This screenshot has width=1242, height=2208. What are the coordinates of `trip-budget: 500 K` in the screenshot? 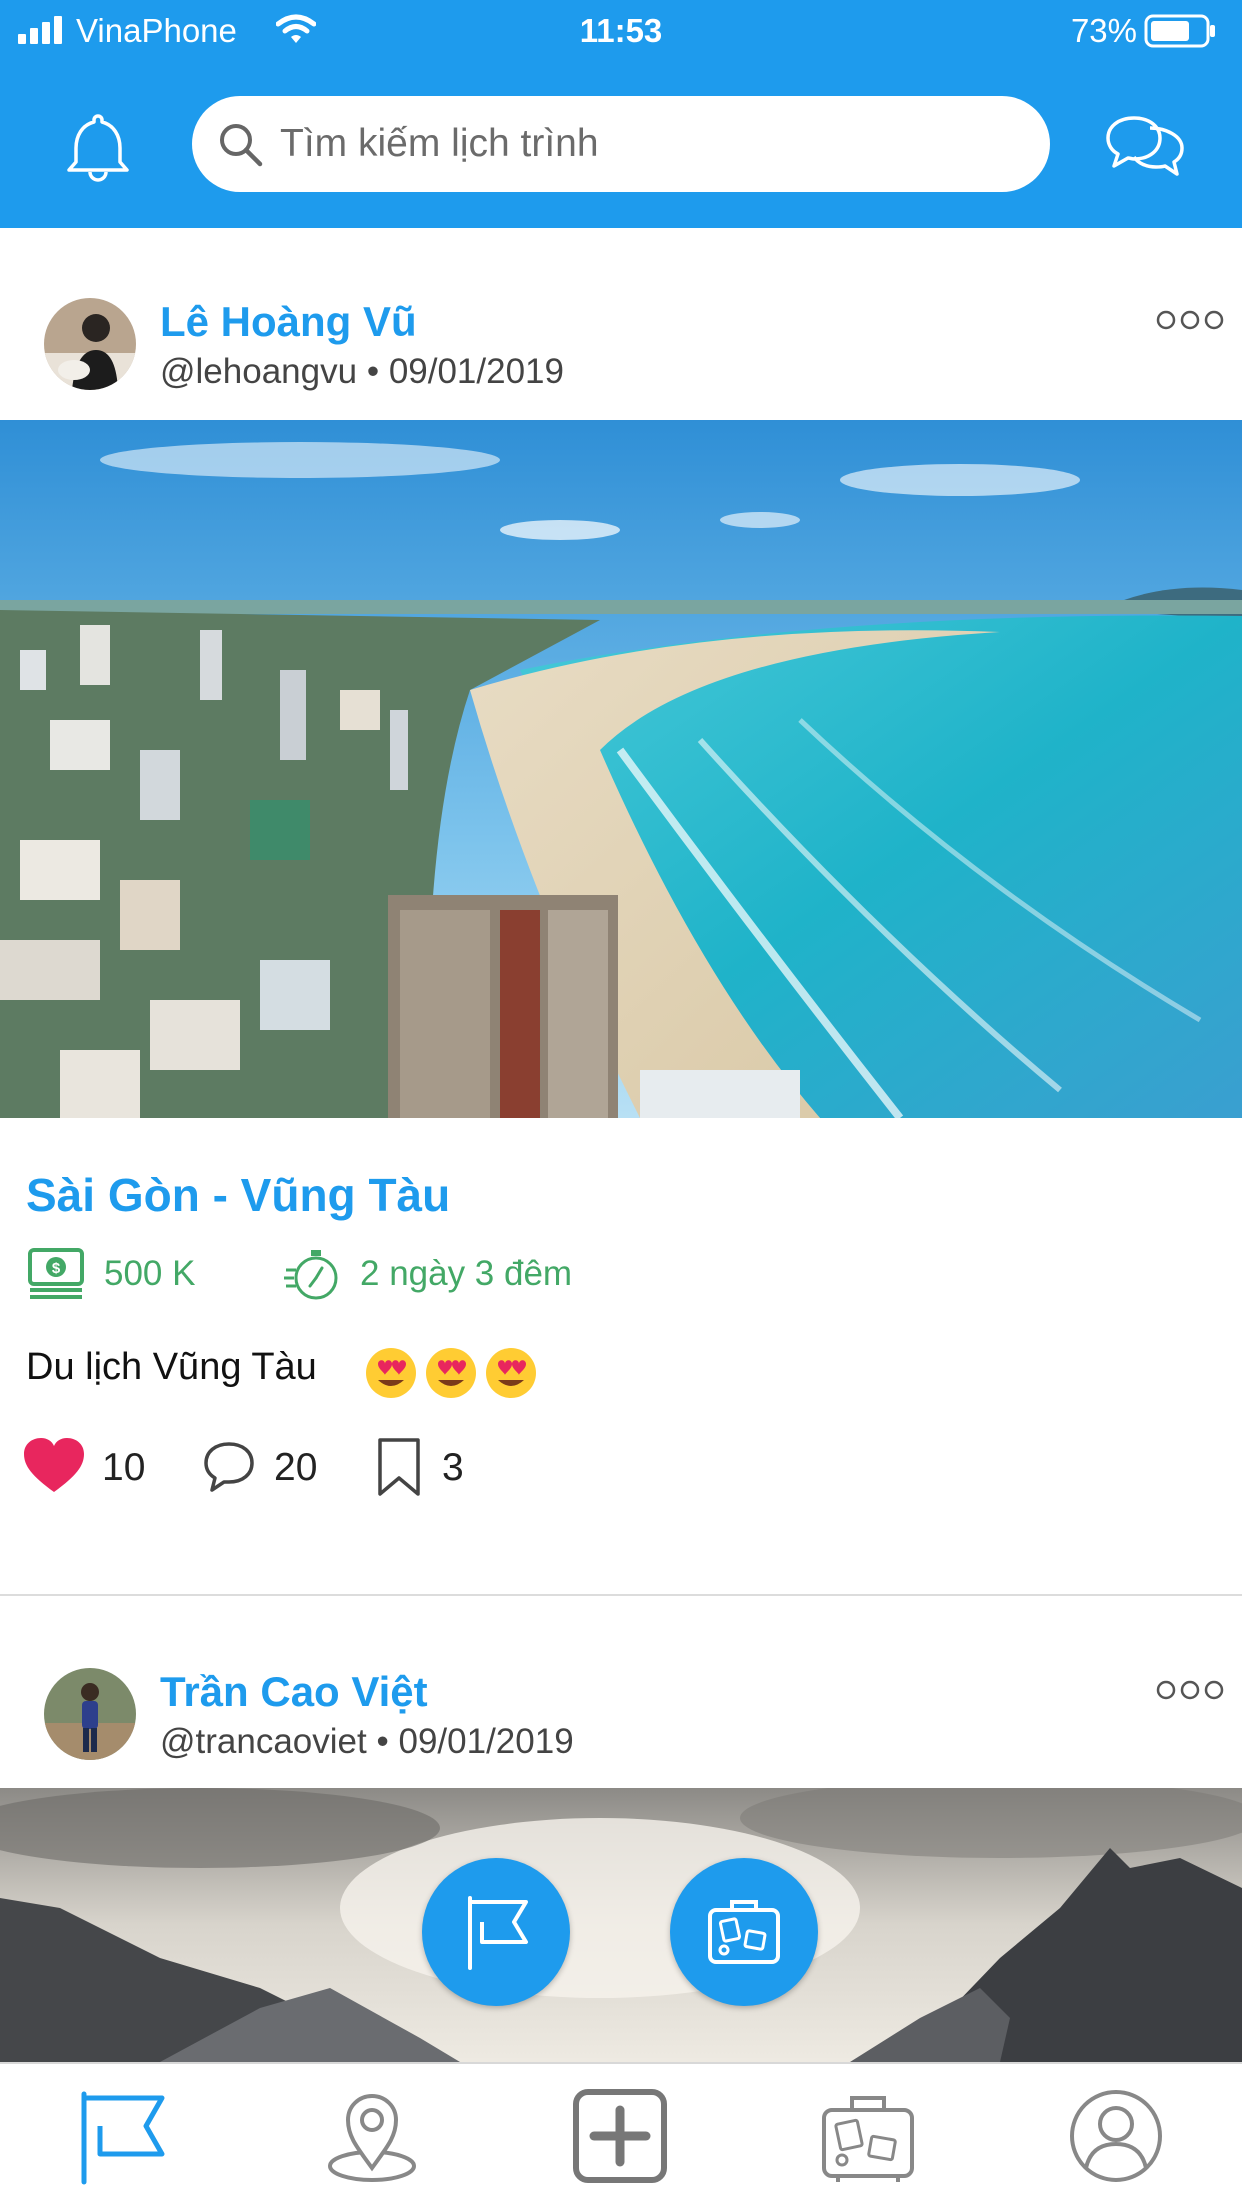 It's located at (150, 1273).